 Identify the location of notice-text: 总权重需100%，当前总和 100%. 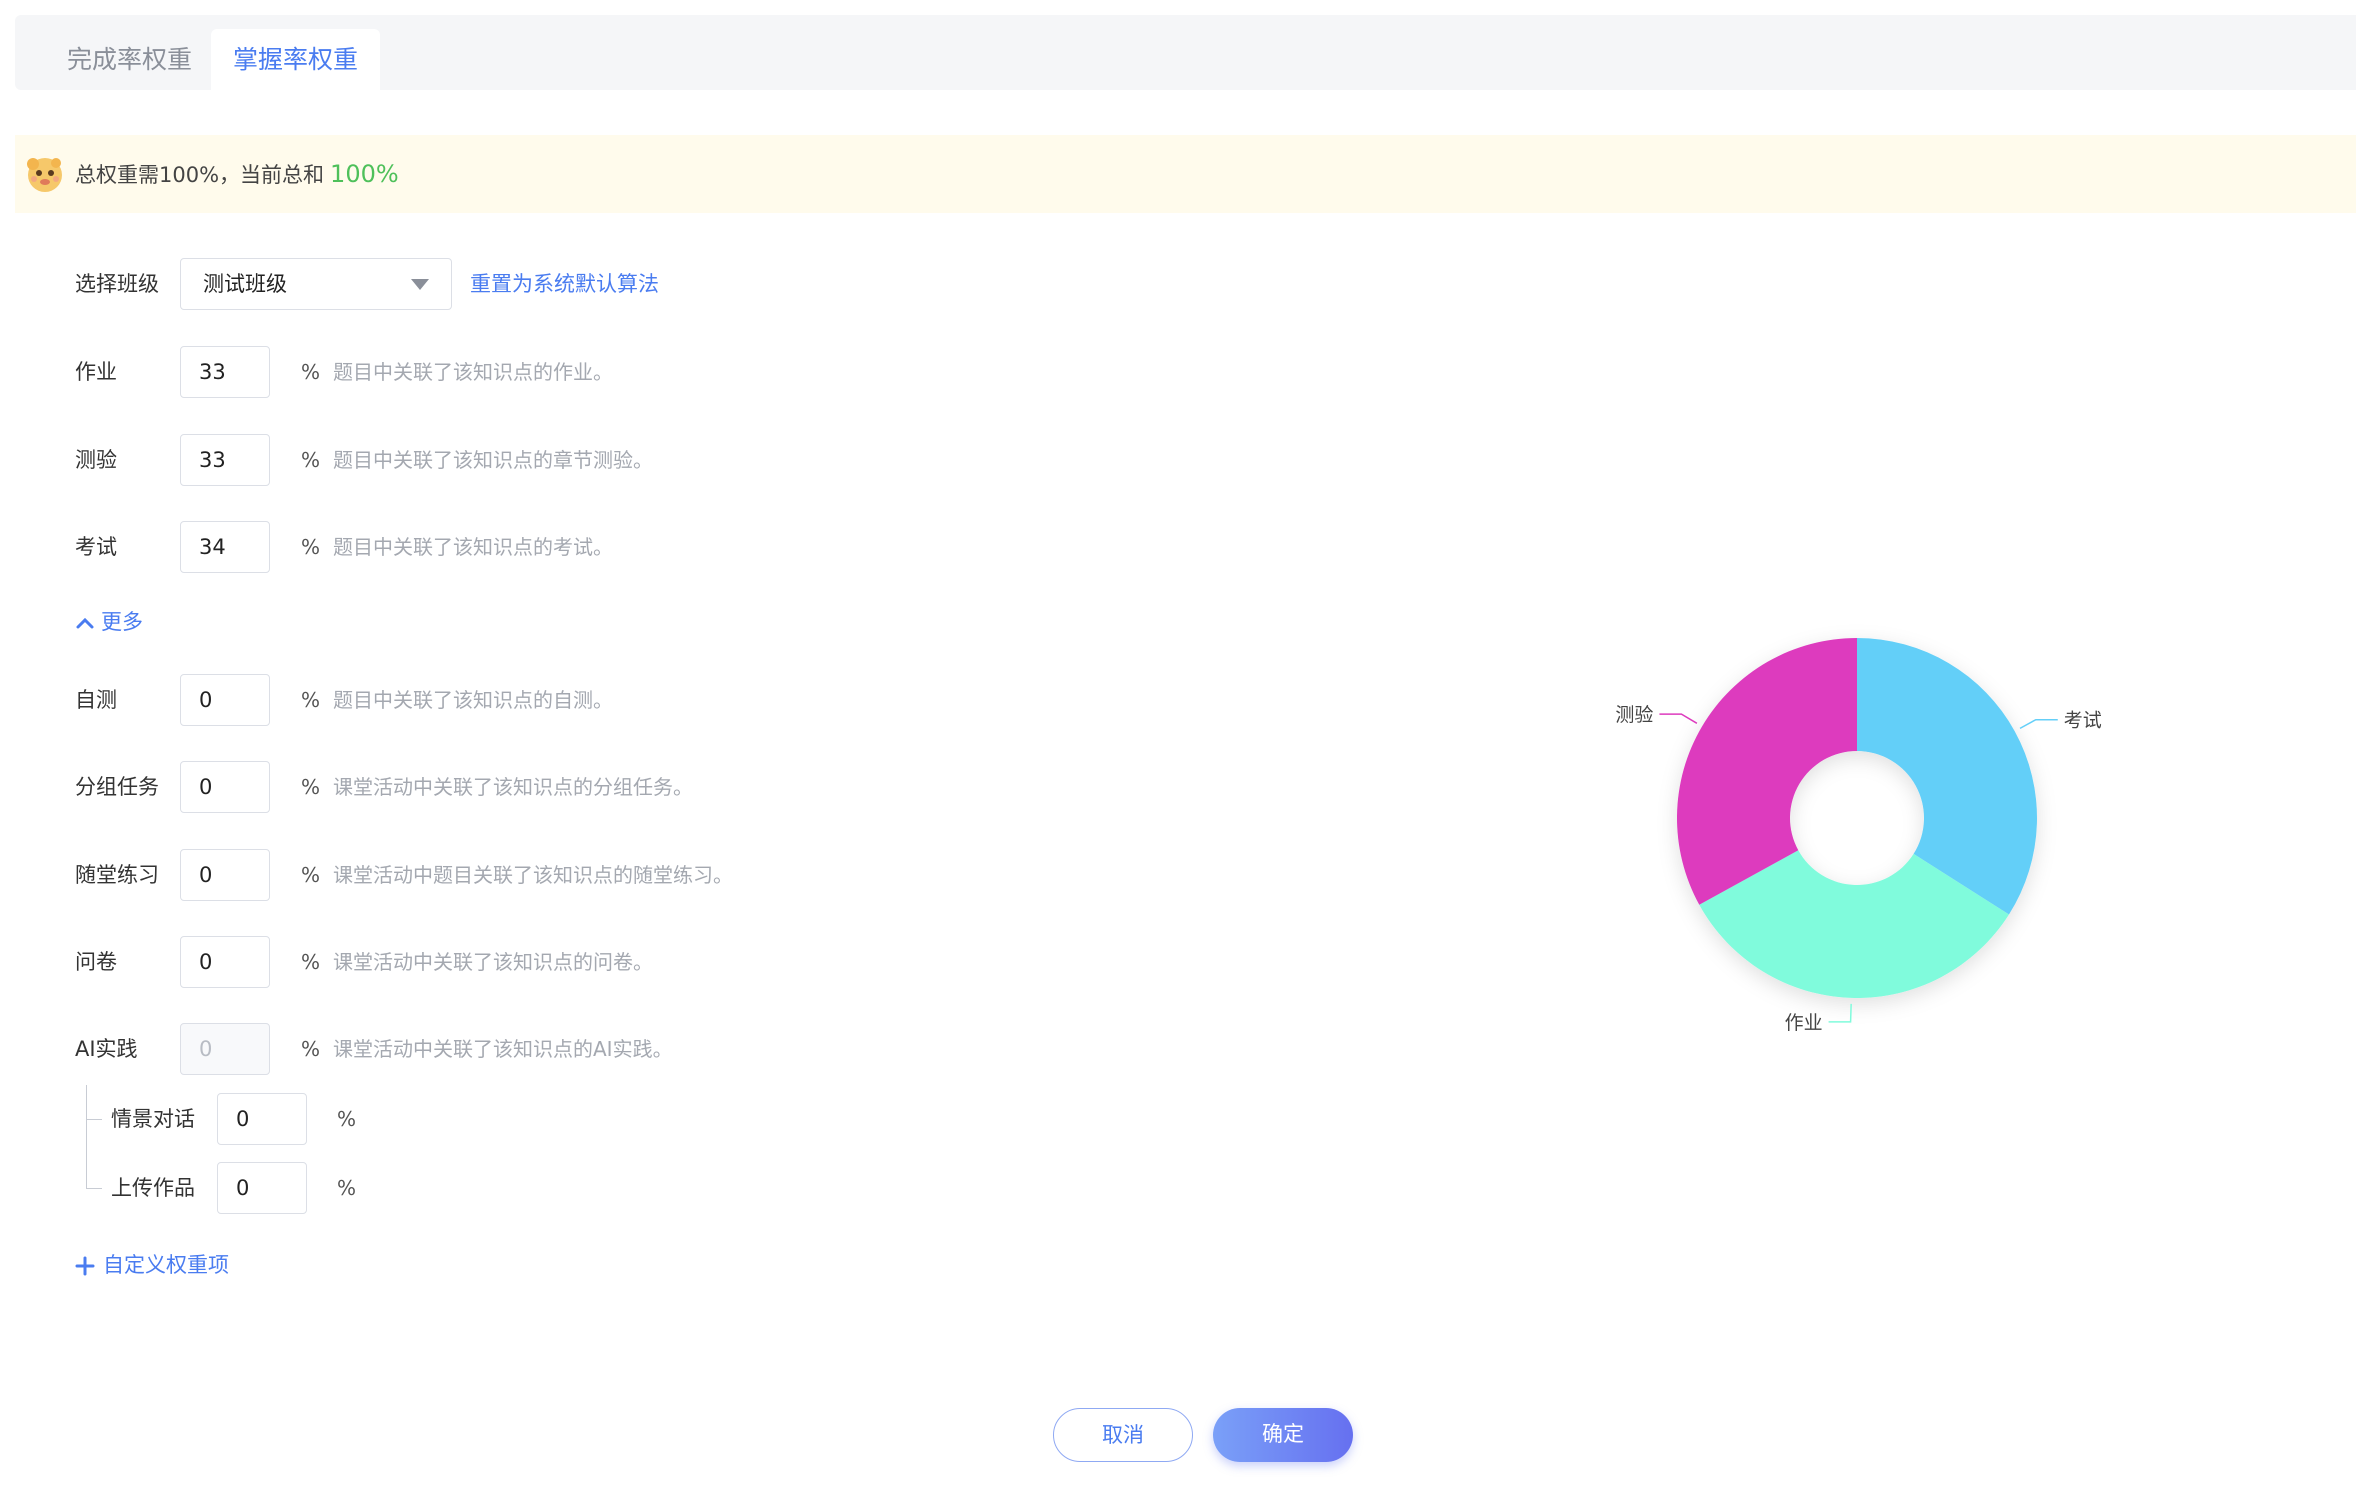
(237, 174).